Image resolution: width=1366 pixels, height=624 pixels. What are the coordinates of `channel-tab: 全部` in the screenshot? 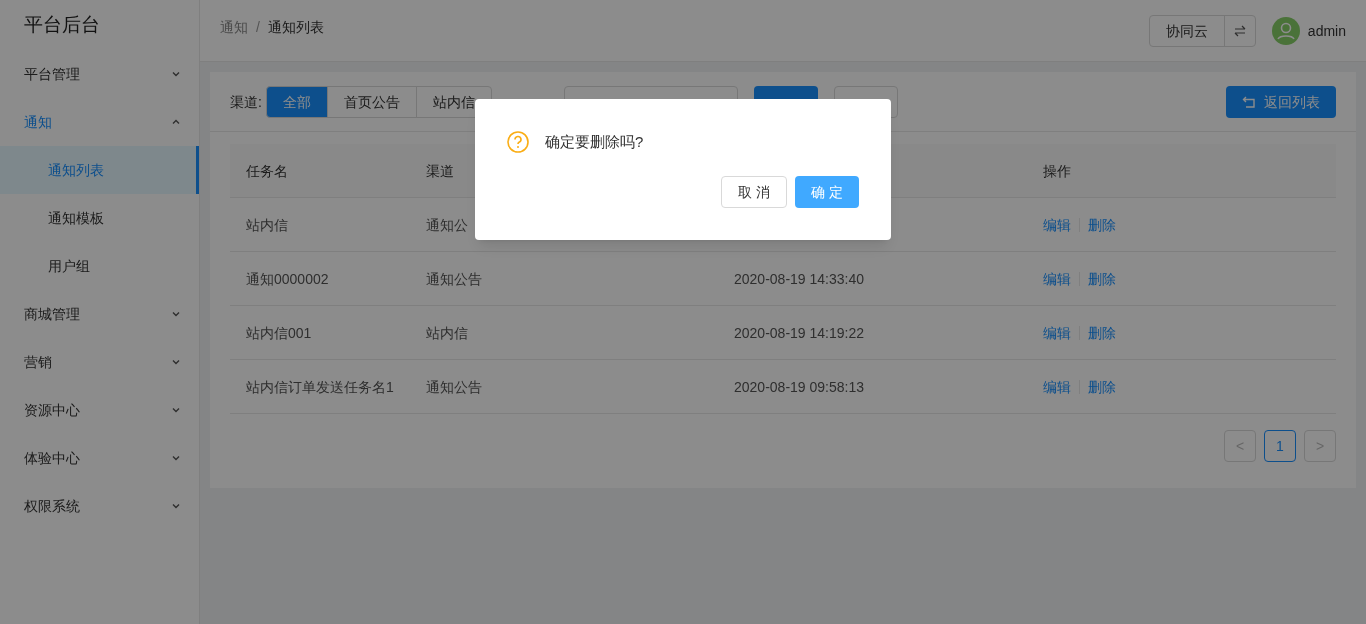 It's located at (296, 101).